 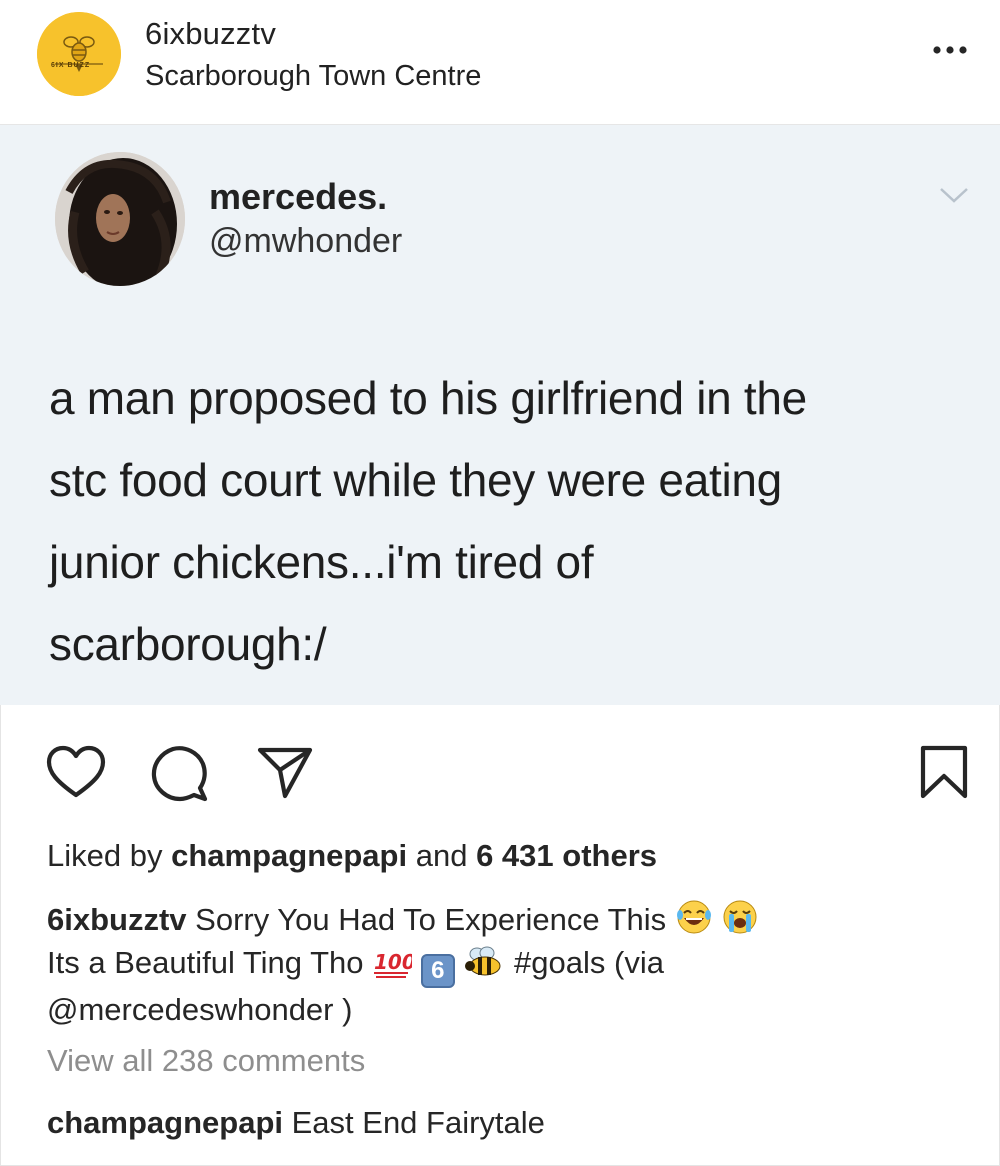 I want to click on avatar-brand-text: 6IX BUZZ, so click(x=71, y=65).